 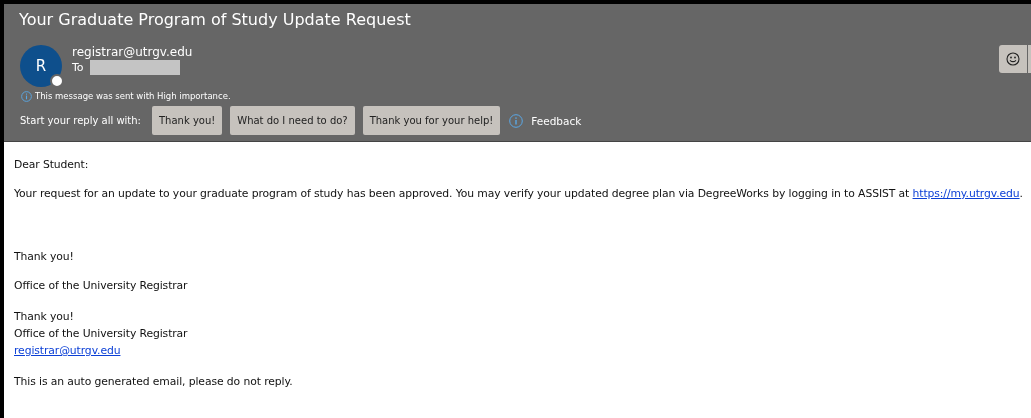 I want to click on message-subject: Your Graduate Program of Study Update Request, so click(x=215, y=20).